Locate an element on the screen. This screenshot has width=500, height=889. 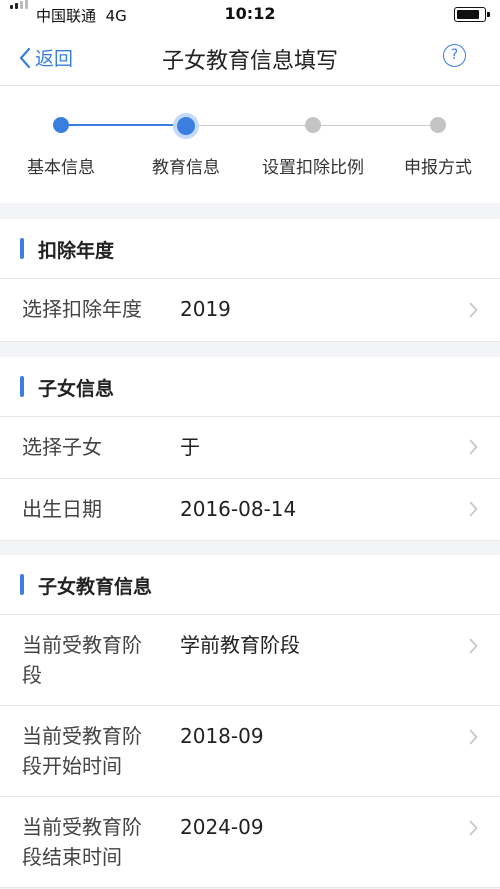
stage-end-row: 当前受教育阶段结束时间 2024-09 is located at coordinates (250, 842).